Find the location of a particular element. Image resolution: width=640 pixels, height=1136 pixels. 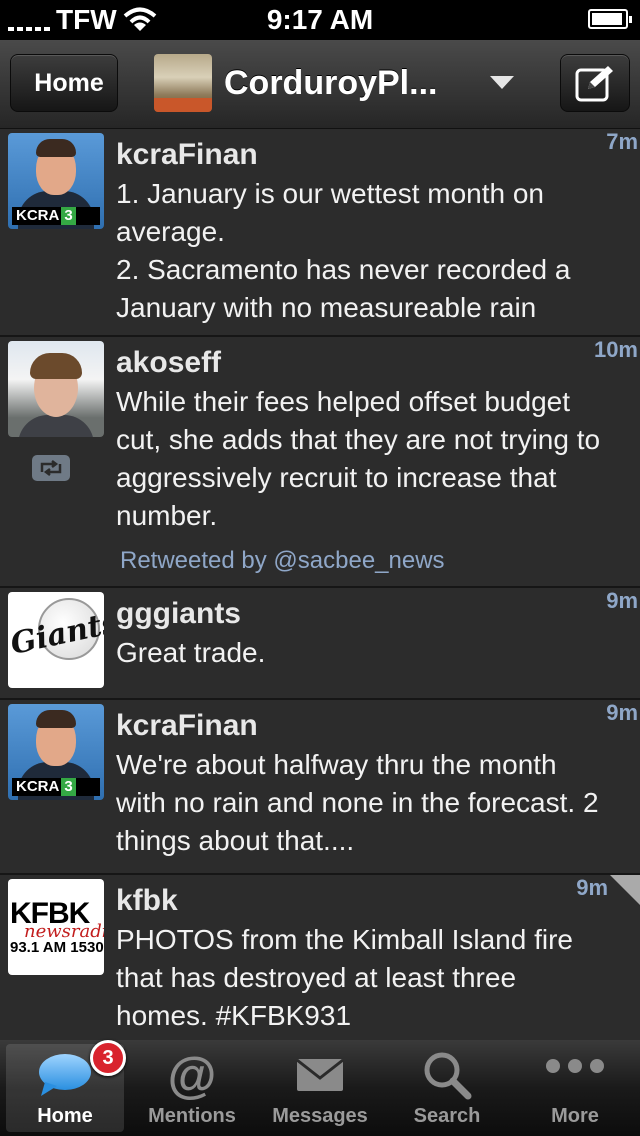

tab-label: Mentions is located at coordinates (192, 1116).